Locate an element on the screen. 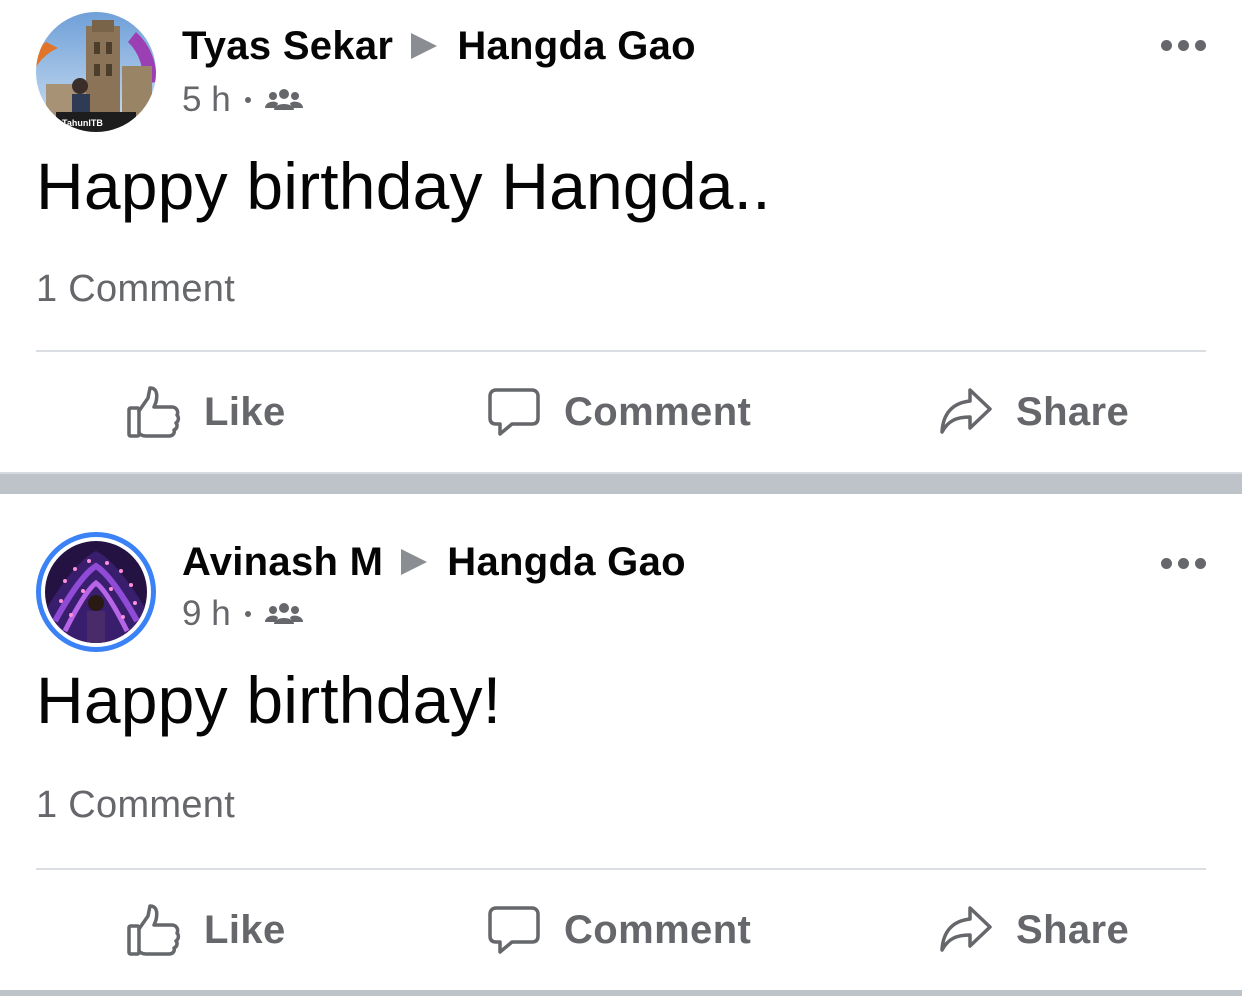 This screenshot has height=996, width=1242. post-time: 9 h is located at coordinates (206, 614).